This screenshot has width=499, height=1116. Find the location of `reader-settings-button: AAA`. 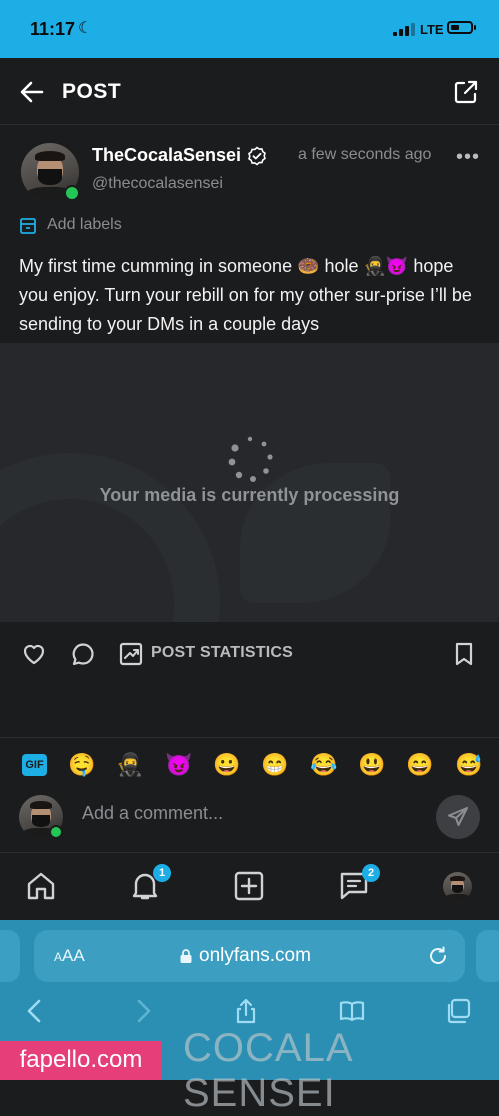

reader-settings-button: AAA is located at coordinates (69, 956).